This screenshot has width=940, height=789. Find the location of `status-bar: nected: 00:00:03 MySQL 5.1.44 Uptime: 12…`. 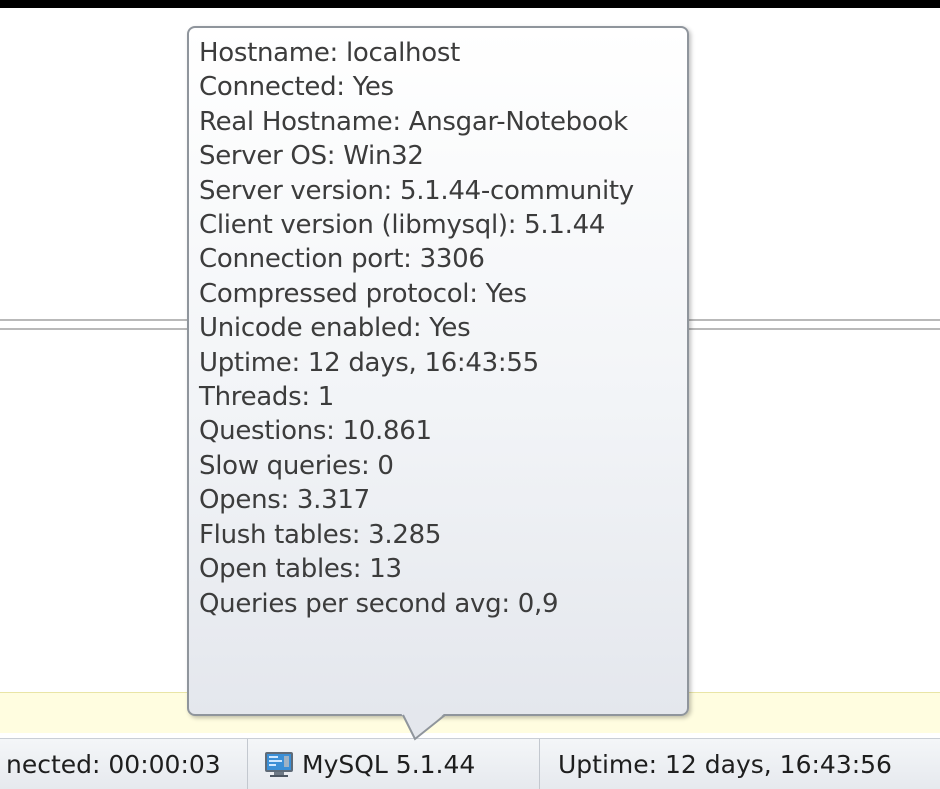

status-bar: nected: 00:00:03 MySQL 5.1.44 Uptime: 12… is located at coordinates (470, 763).